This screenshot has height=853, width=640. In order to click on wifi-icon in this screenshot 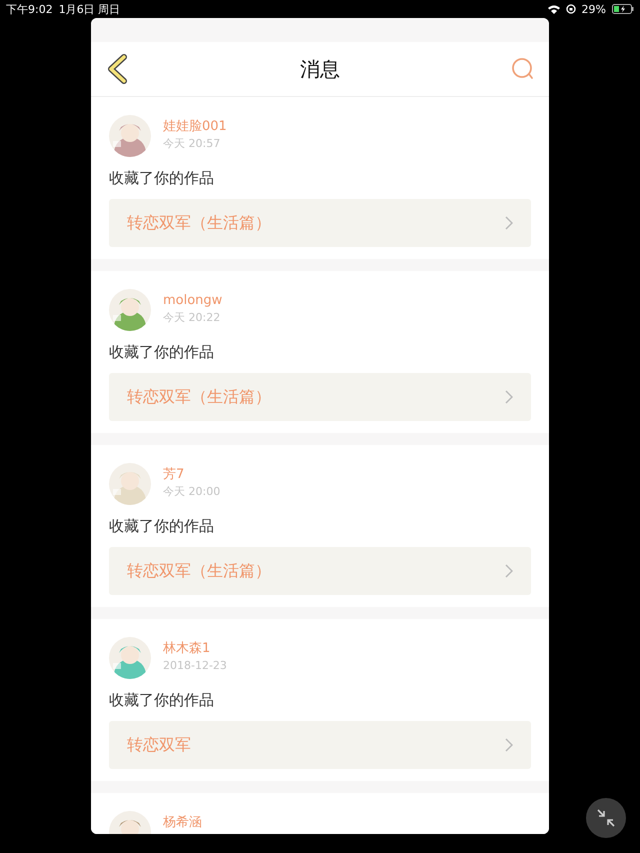, I will do `click(554, 9)`.